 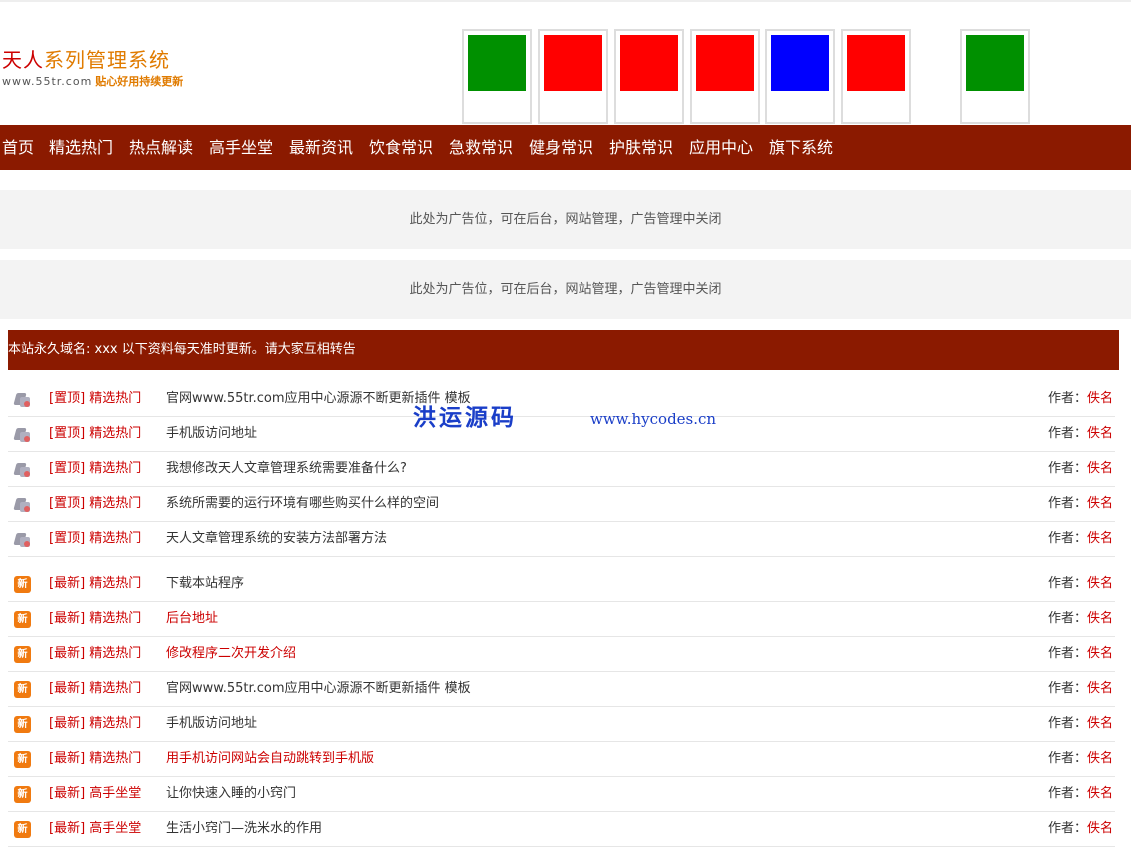 I want to click on nav-item: 旗下系统, so click(x=801, y=147).